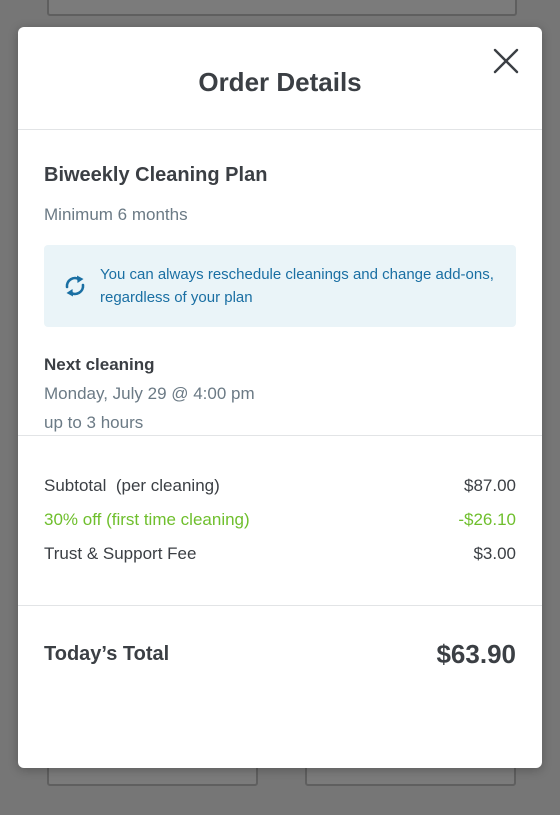 The image size is (560, 815). I want to click on total-section: Today’s Total $63.90, so click(280, 638).